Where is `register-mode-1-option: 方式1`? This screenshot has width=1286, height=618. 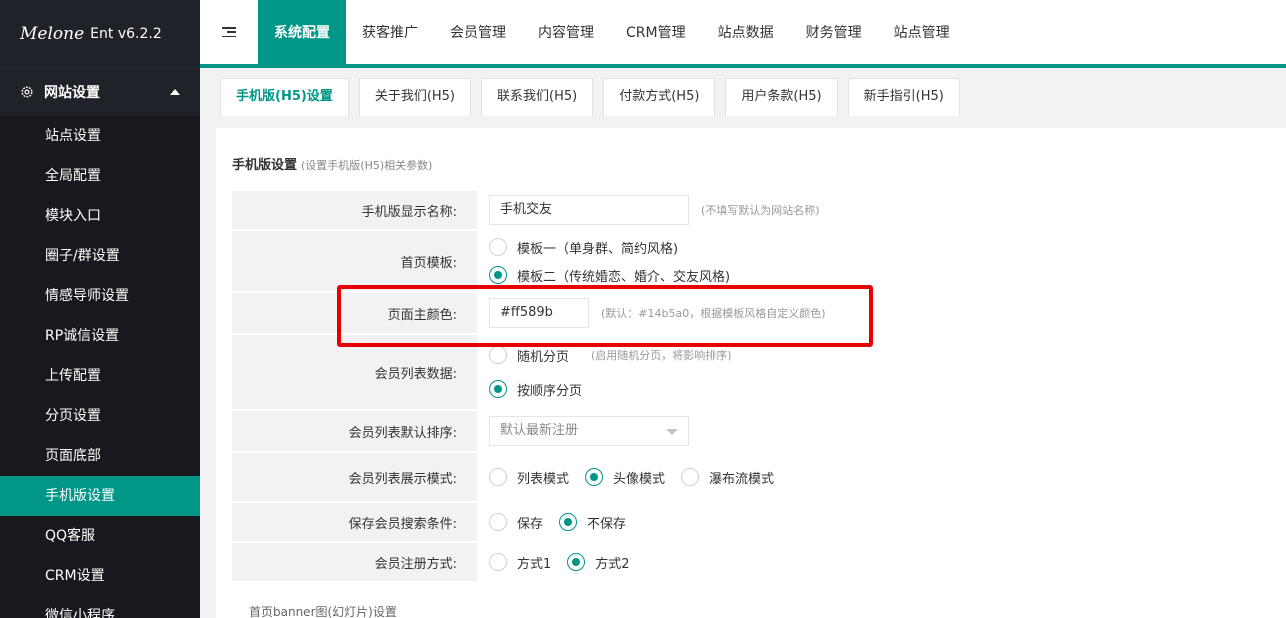 register-mode-1-option: 方式1 is located at coordinates (520, 562).